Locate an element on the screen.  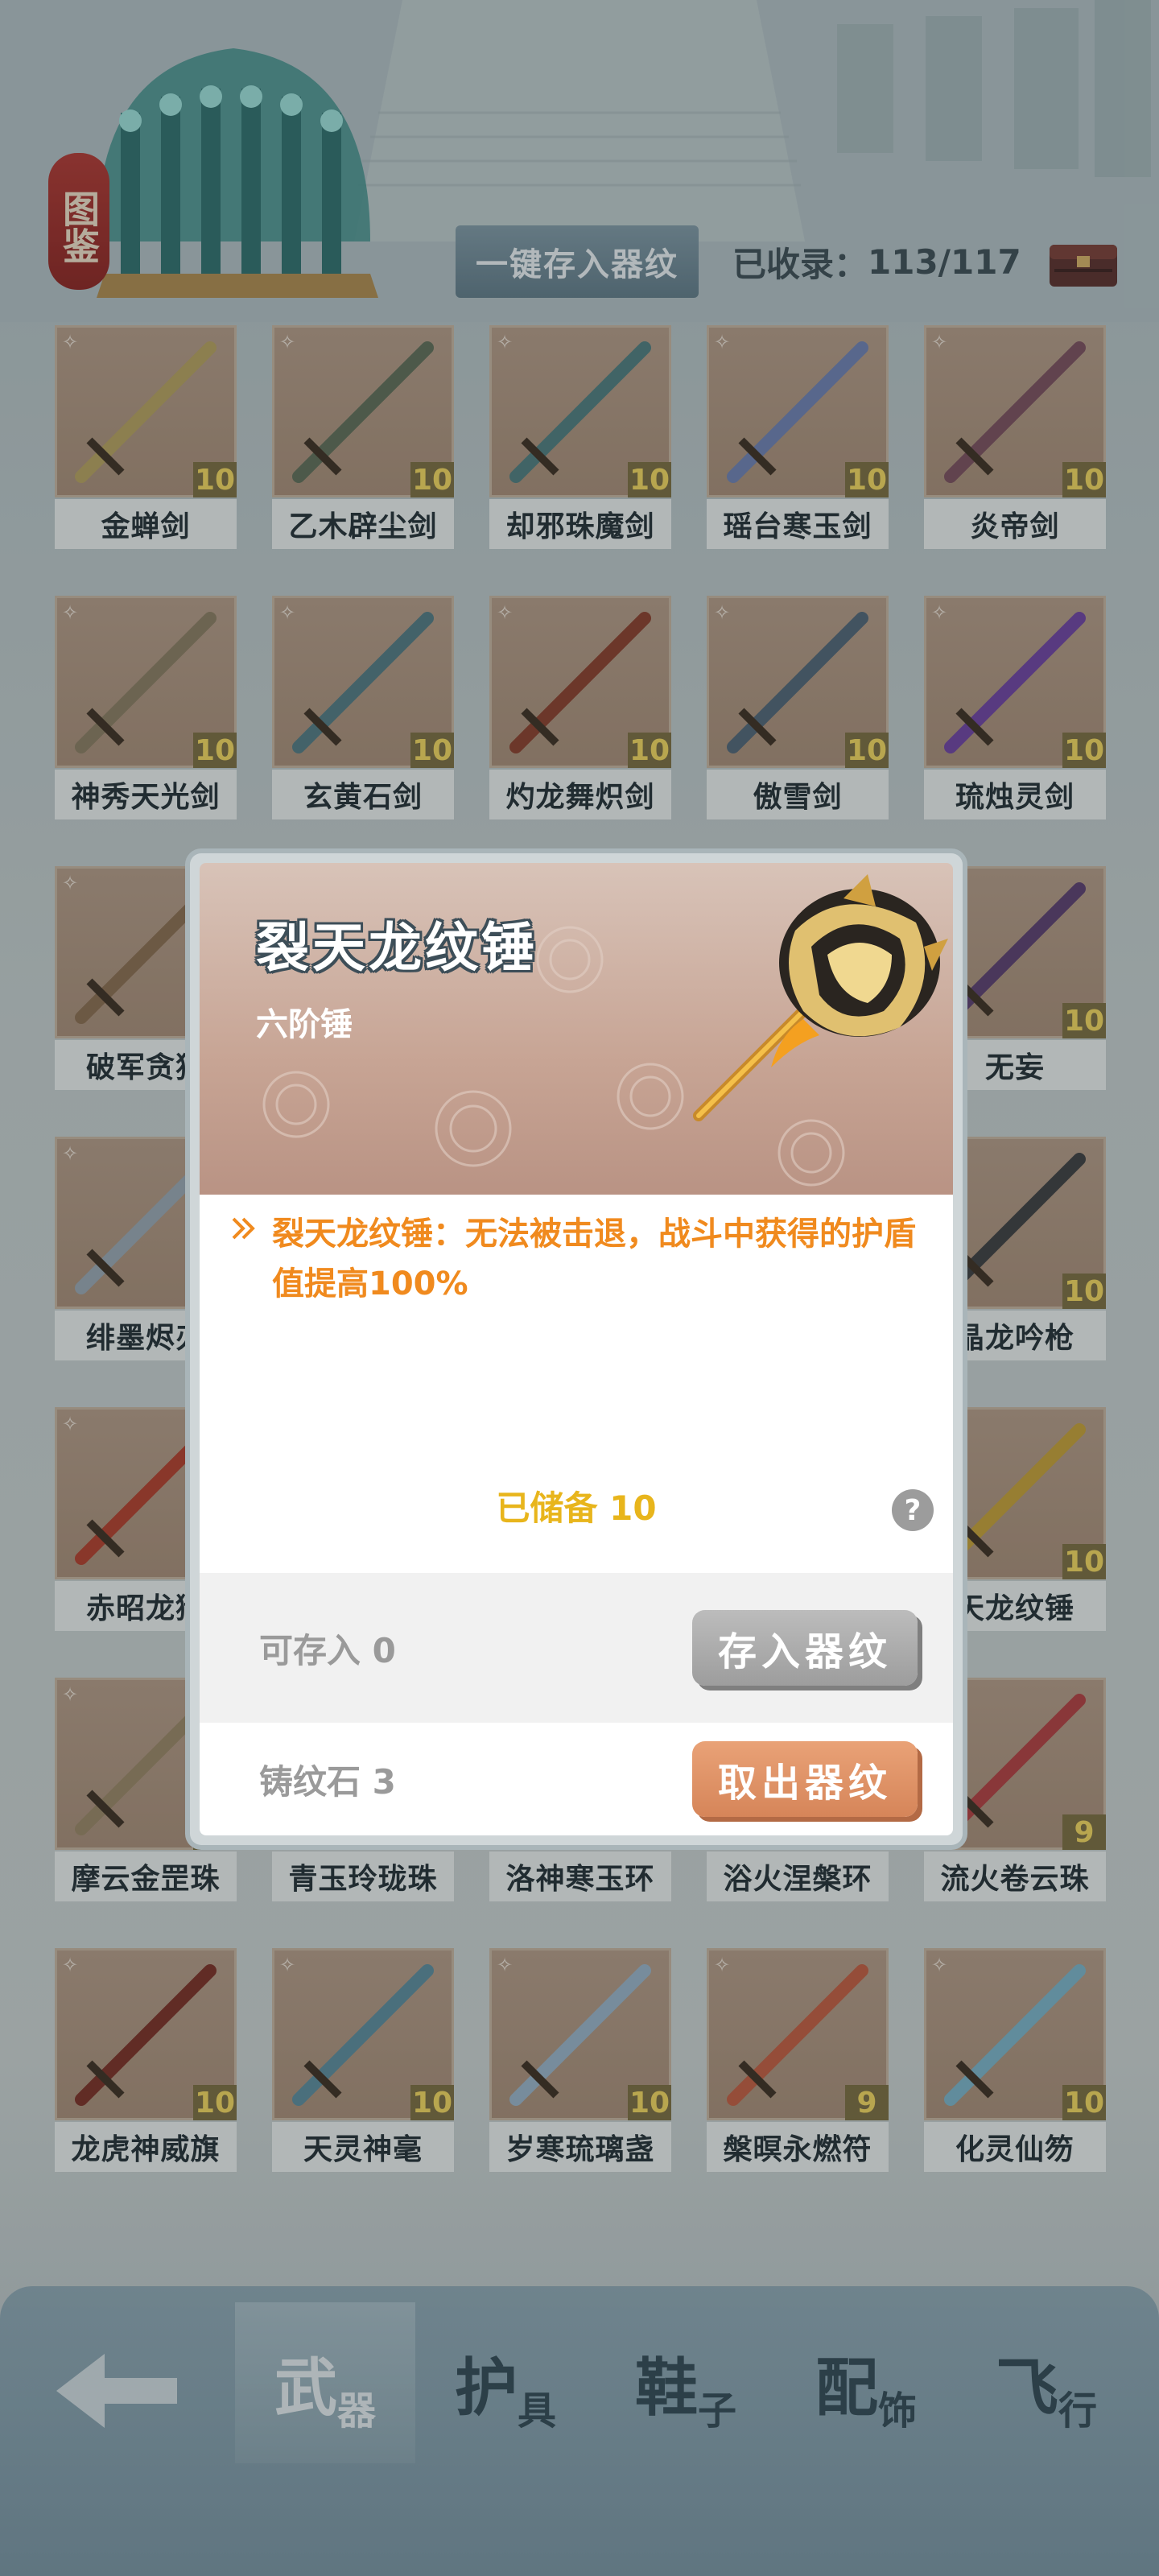
dragon-hammer-illustration is located at coordinates (820, 997).